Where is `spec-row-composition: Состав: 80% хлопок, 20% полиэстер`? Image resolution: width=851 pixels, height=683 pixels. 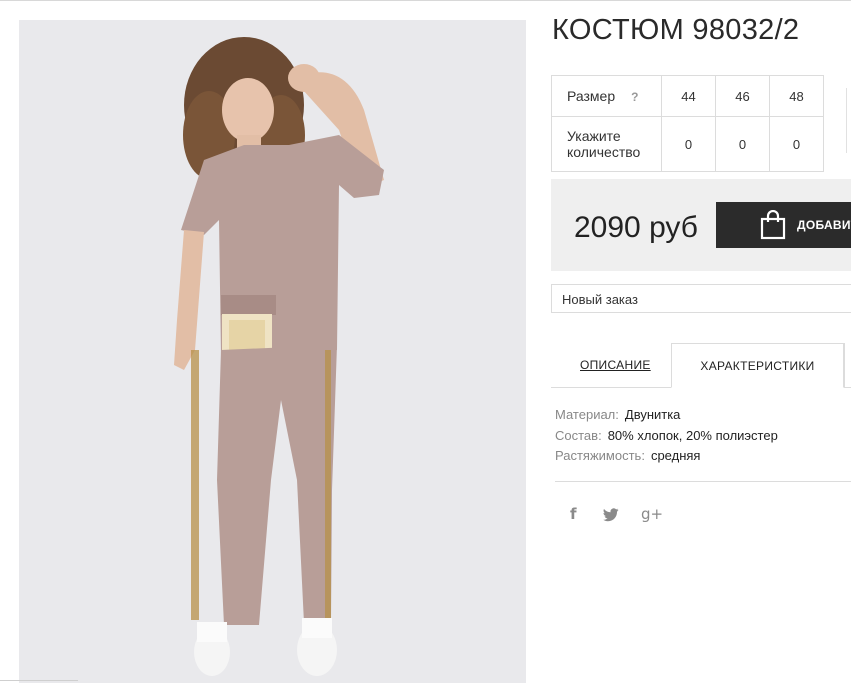 spec-row-composition: Состав: 80% хлопок, 20% полиэстер is located at coordinates (666, 436).